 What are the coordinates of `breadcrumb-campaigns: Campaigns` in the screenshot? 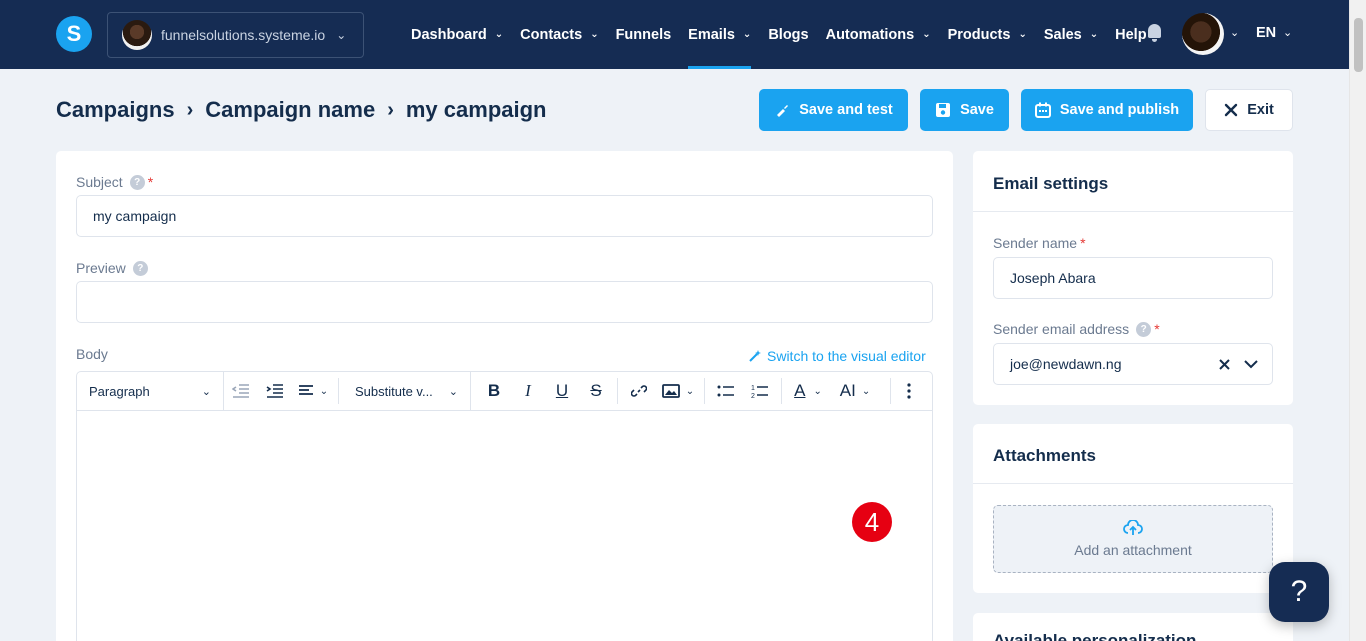 It's located at (115, 110).